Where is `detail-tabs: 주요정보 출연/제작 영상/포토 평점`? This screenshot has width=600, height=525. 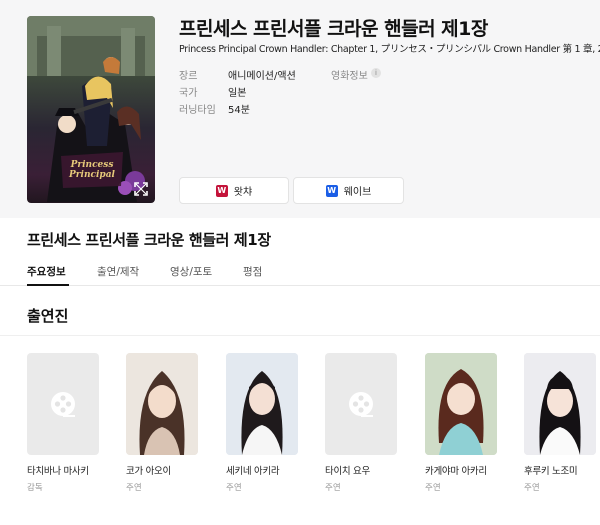
detail-tabs: 주요정보 출연/제작 영상/포토 평점 is located at coordinates (300, 270).